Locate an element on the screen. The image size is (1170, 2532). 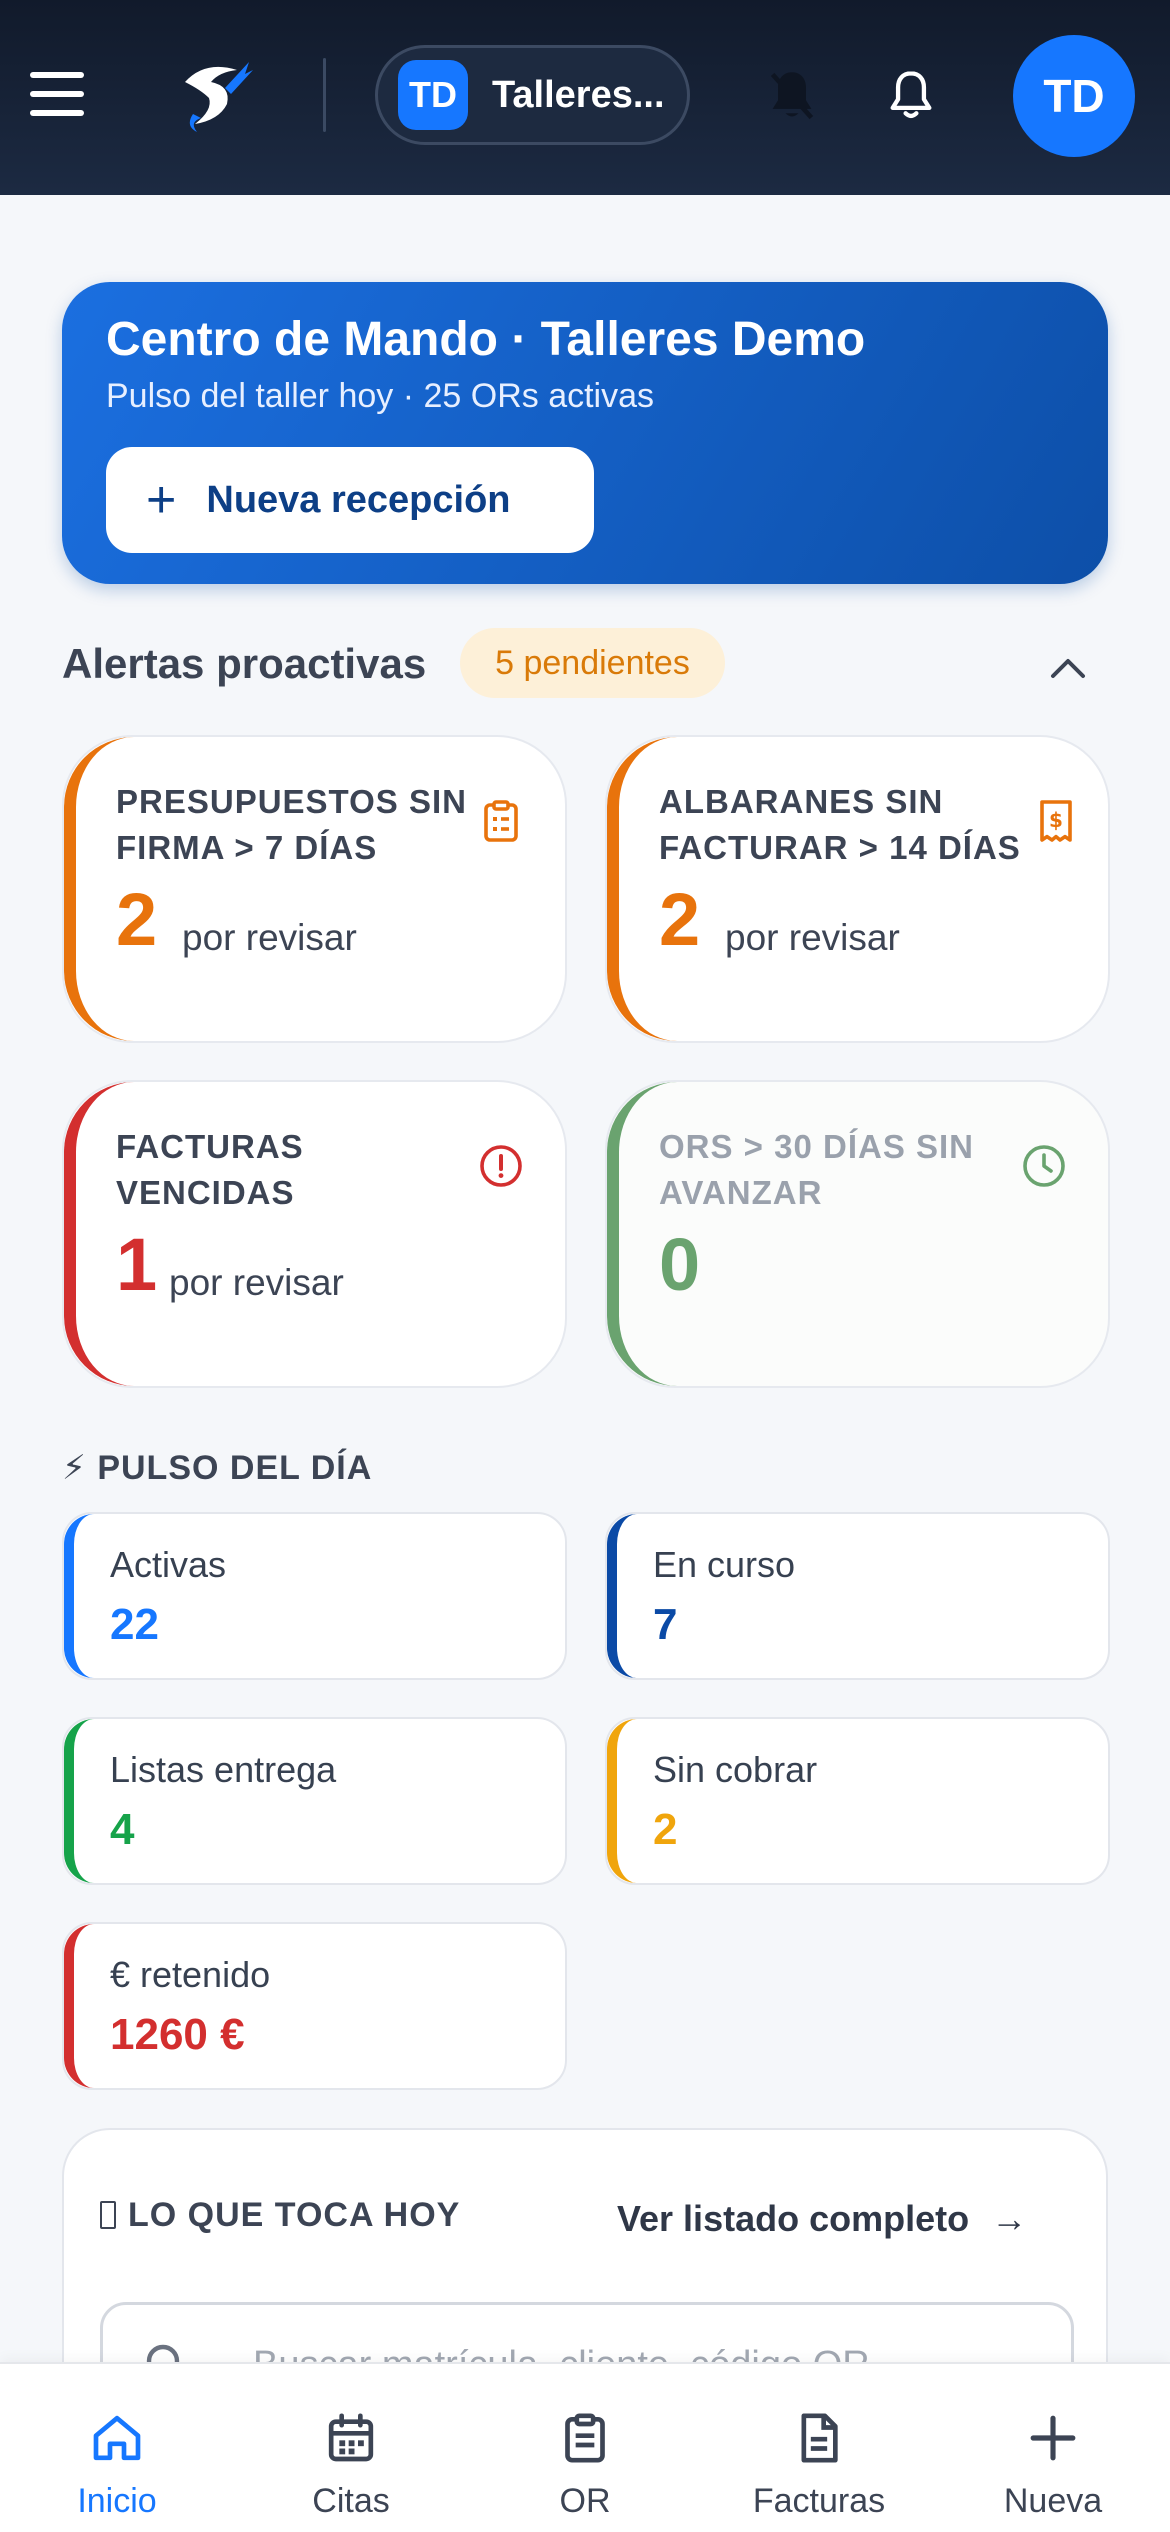
nav-item-appointments: Citas is located at coordinates (351, 2448).